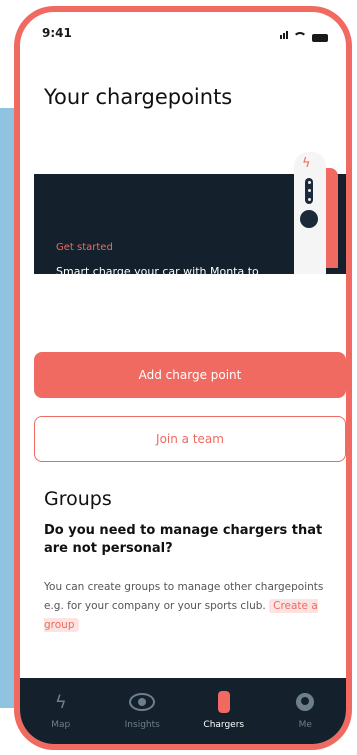  What do you see at coordinates (183, 711) in the screenshot?
I see `tab-bar: ϟ Map Insights Chargers Me` at bounding box center [183, 711].